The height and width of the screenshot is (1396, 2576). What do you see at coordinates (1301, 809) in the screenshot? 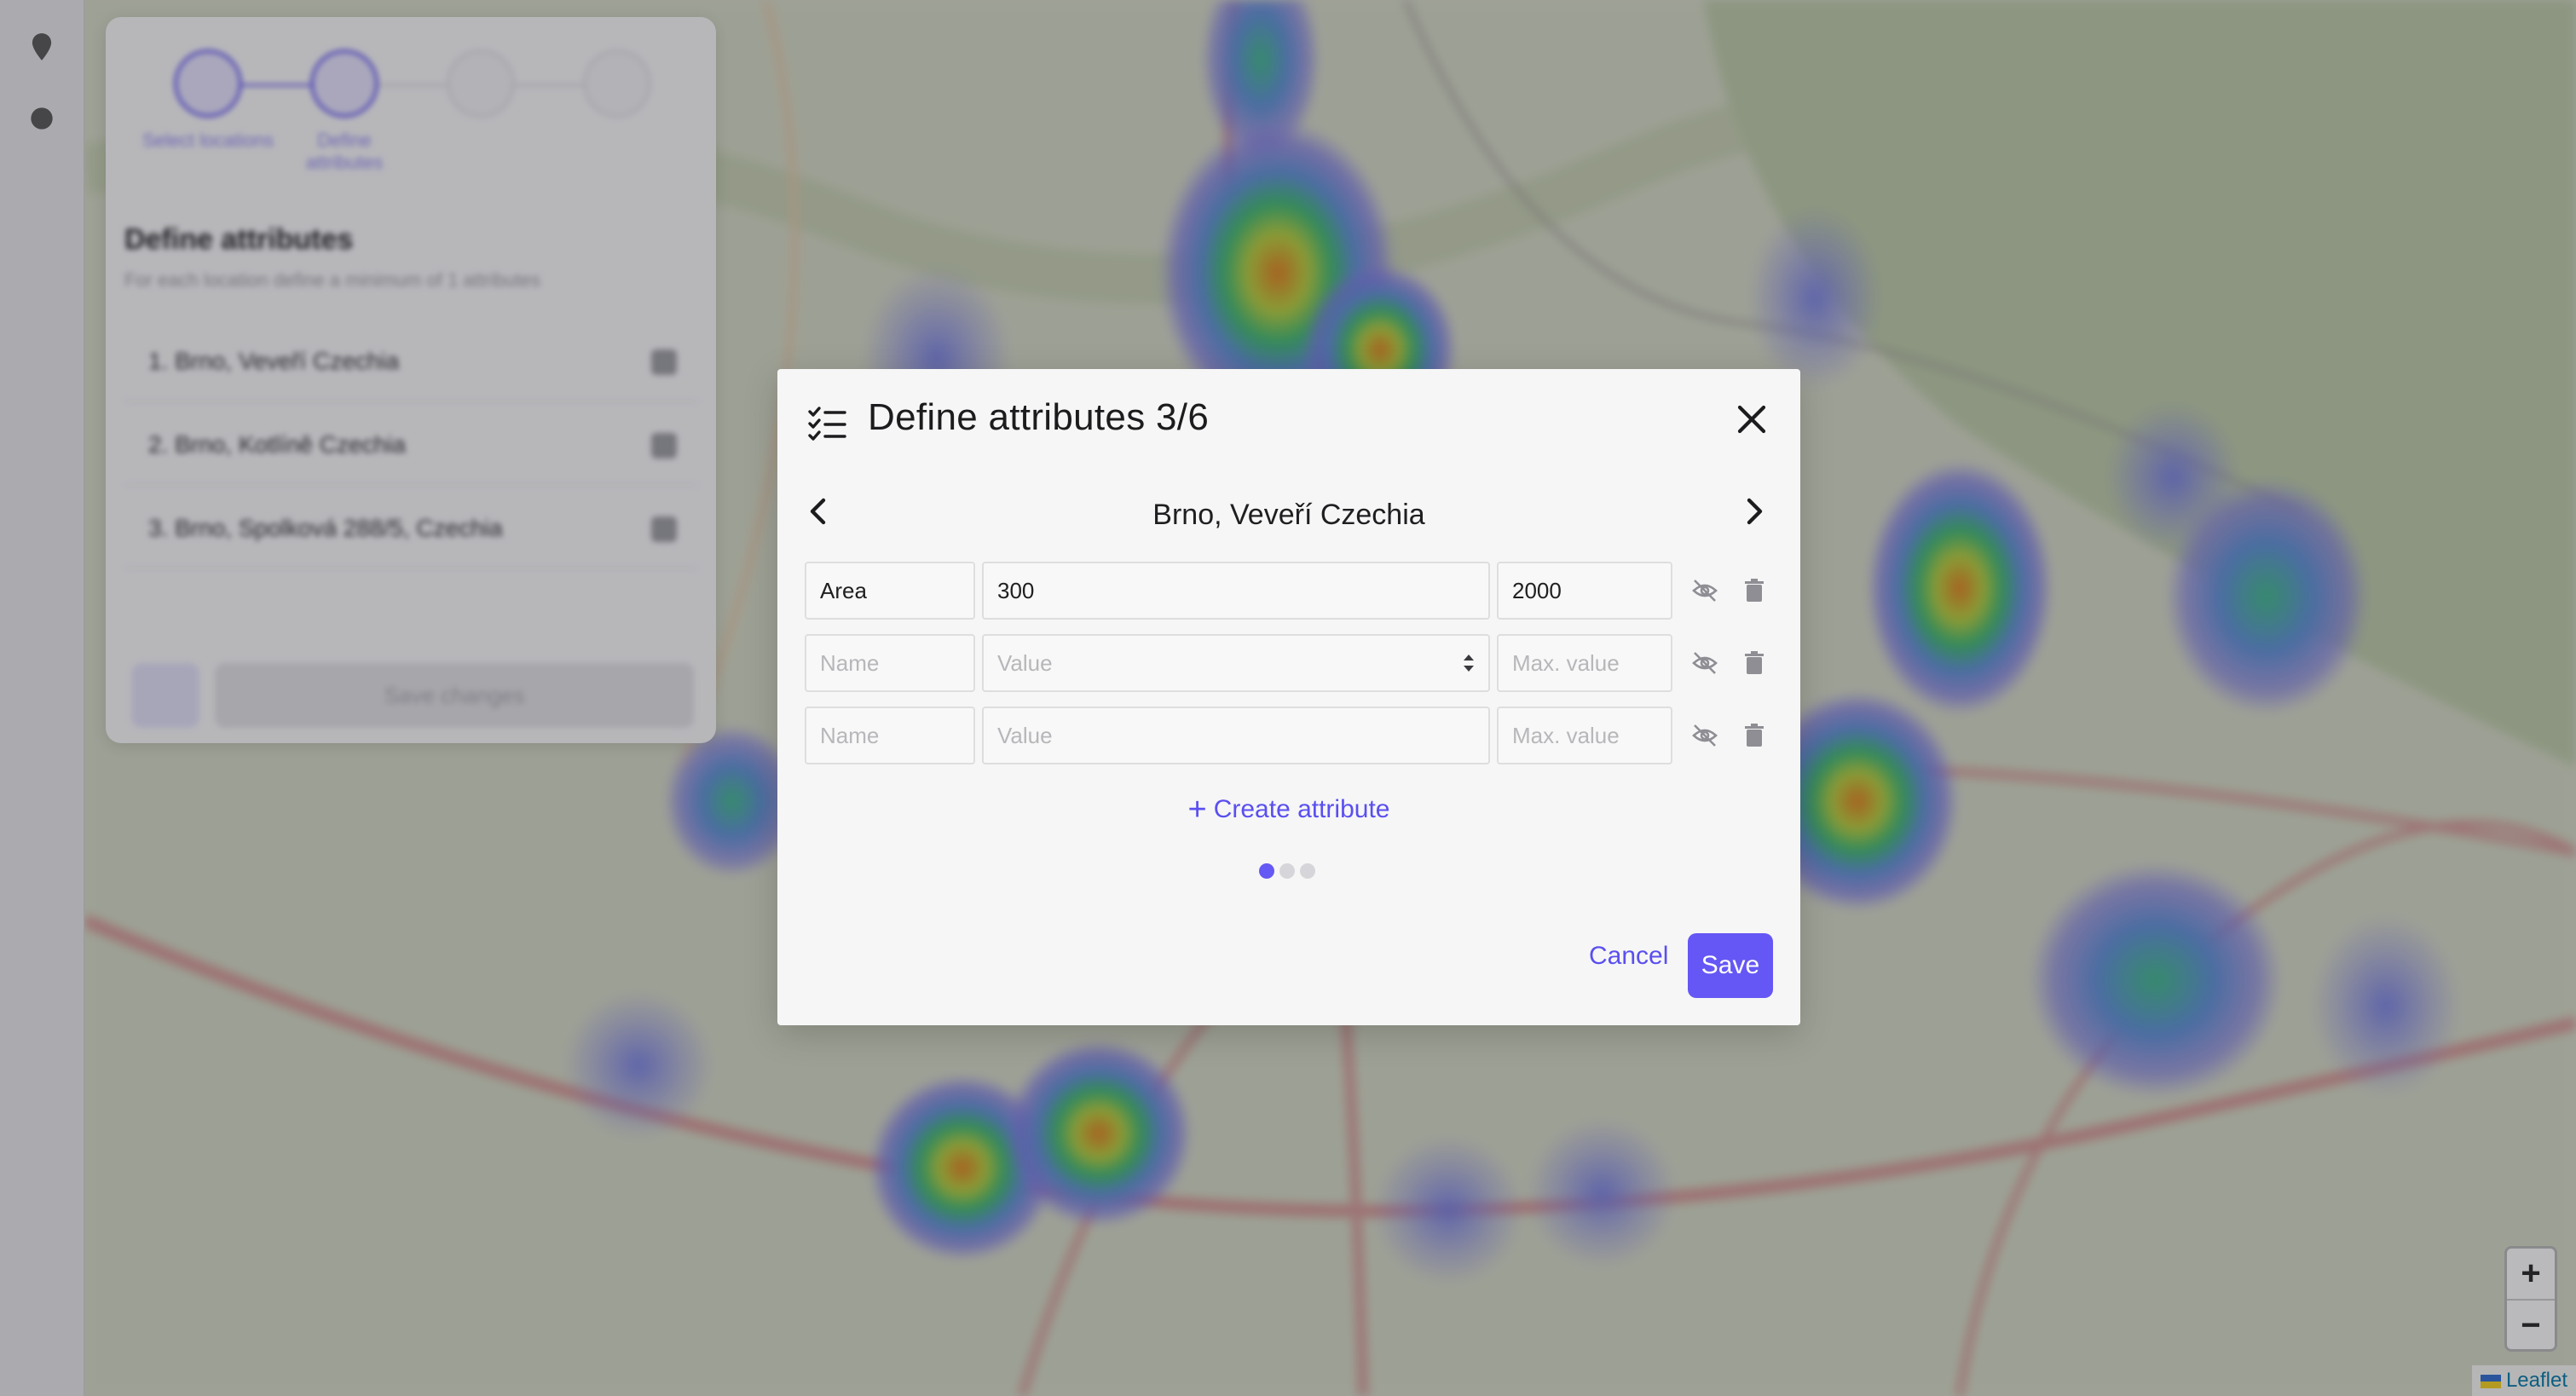
I see `create-attribute-label: Create attribute` at bounding box center [1301, 809].